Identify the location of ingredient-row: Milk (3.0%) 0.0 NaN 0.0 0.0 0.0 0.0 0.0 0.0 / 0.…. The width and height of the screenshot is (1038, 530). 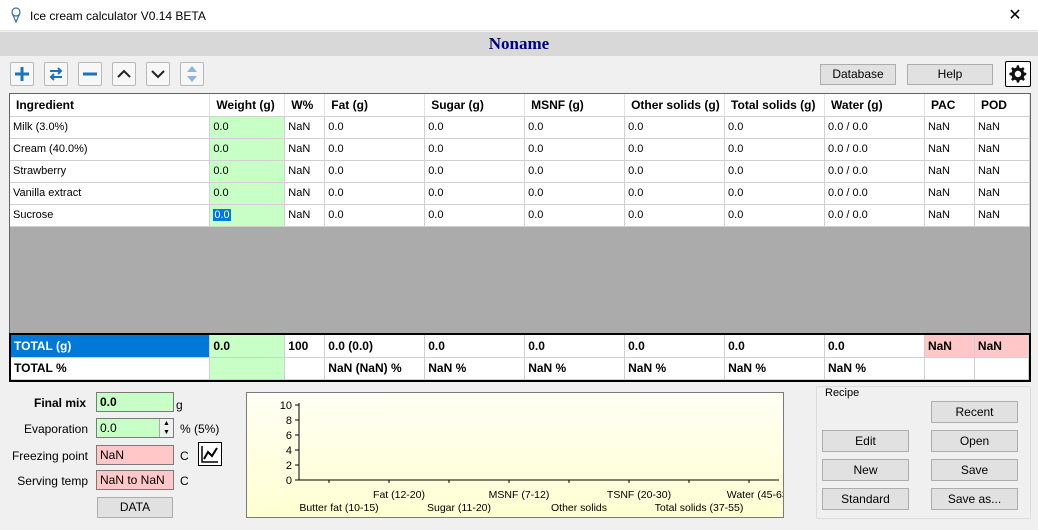
(520, 127).